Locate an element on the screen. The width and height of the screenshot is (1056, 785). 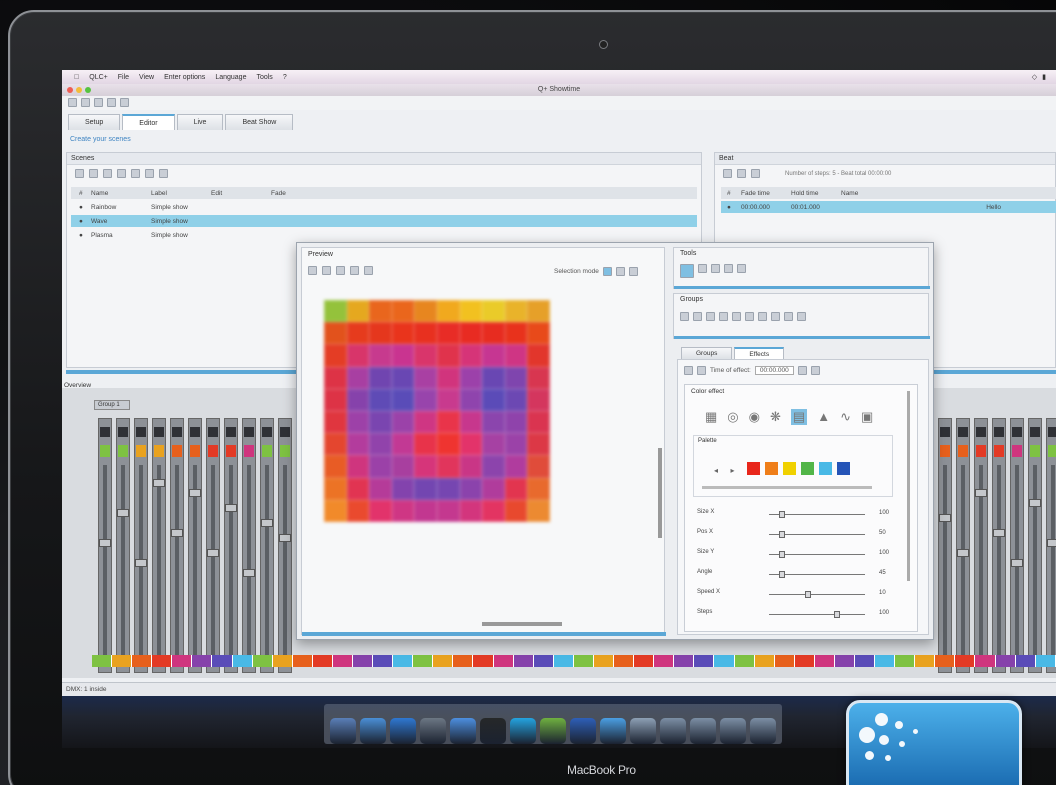
scene-row: ● Plasma Simple show is located at coordinates (384, 235).